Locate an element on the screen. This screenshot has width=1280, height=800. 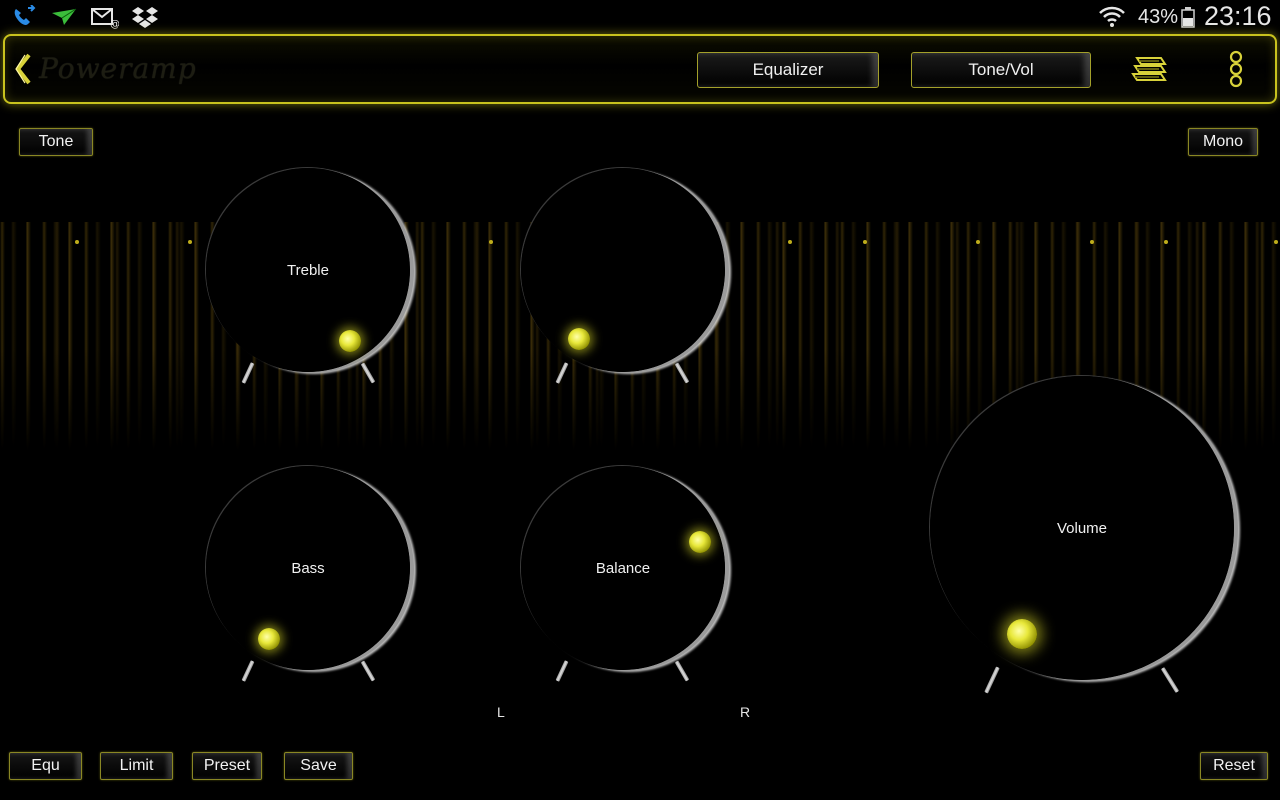
limit-toggle-label: Limit is located at coordinates (136, 765).